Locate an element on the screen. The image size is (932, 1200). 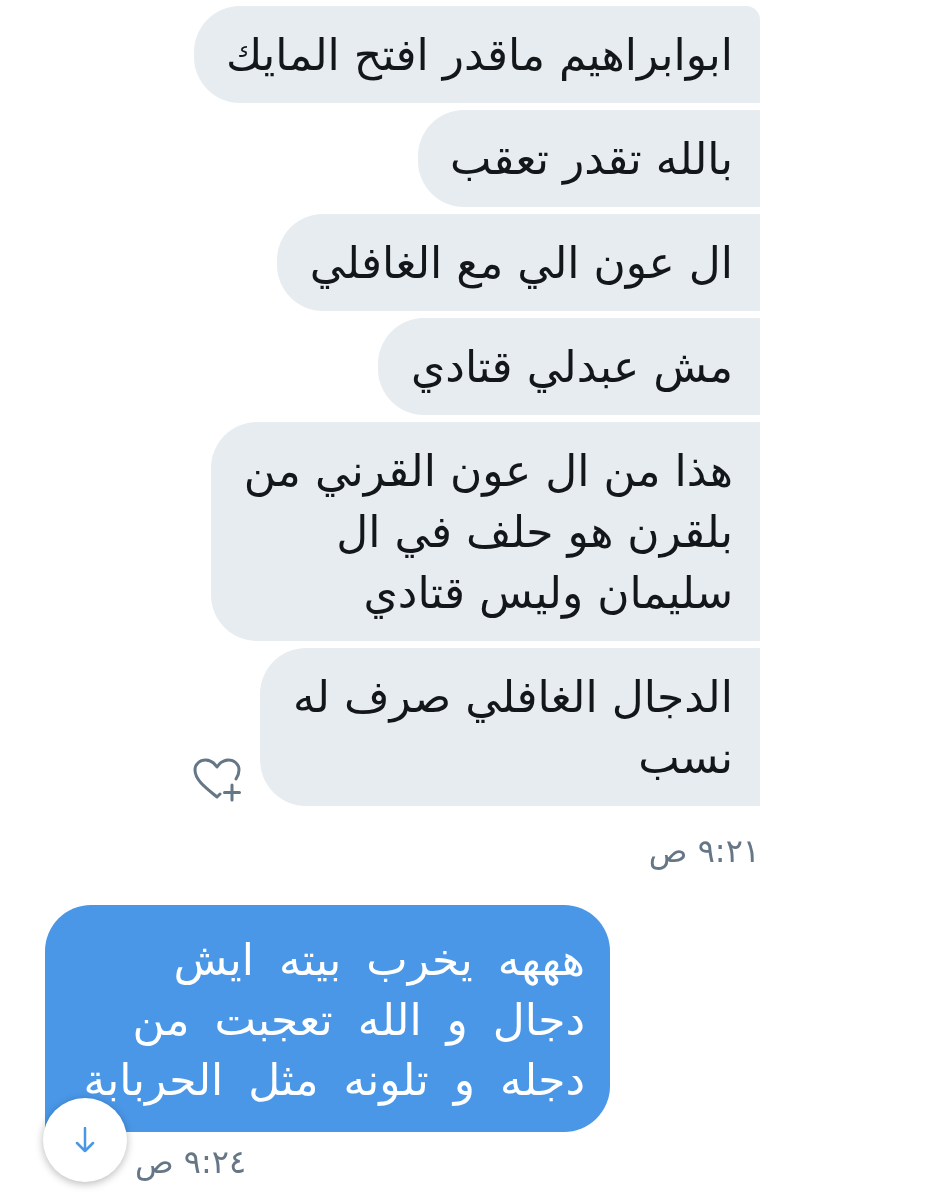
message-time: ٩:٢٤ ص is located at coordinates (191, 1162).